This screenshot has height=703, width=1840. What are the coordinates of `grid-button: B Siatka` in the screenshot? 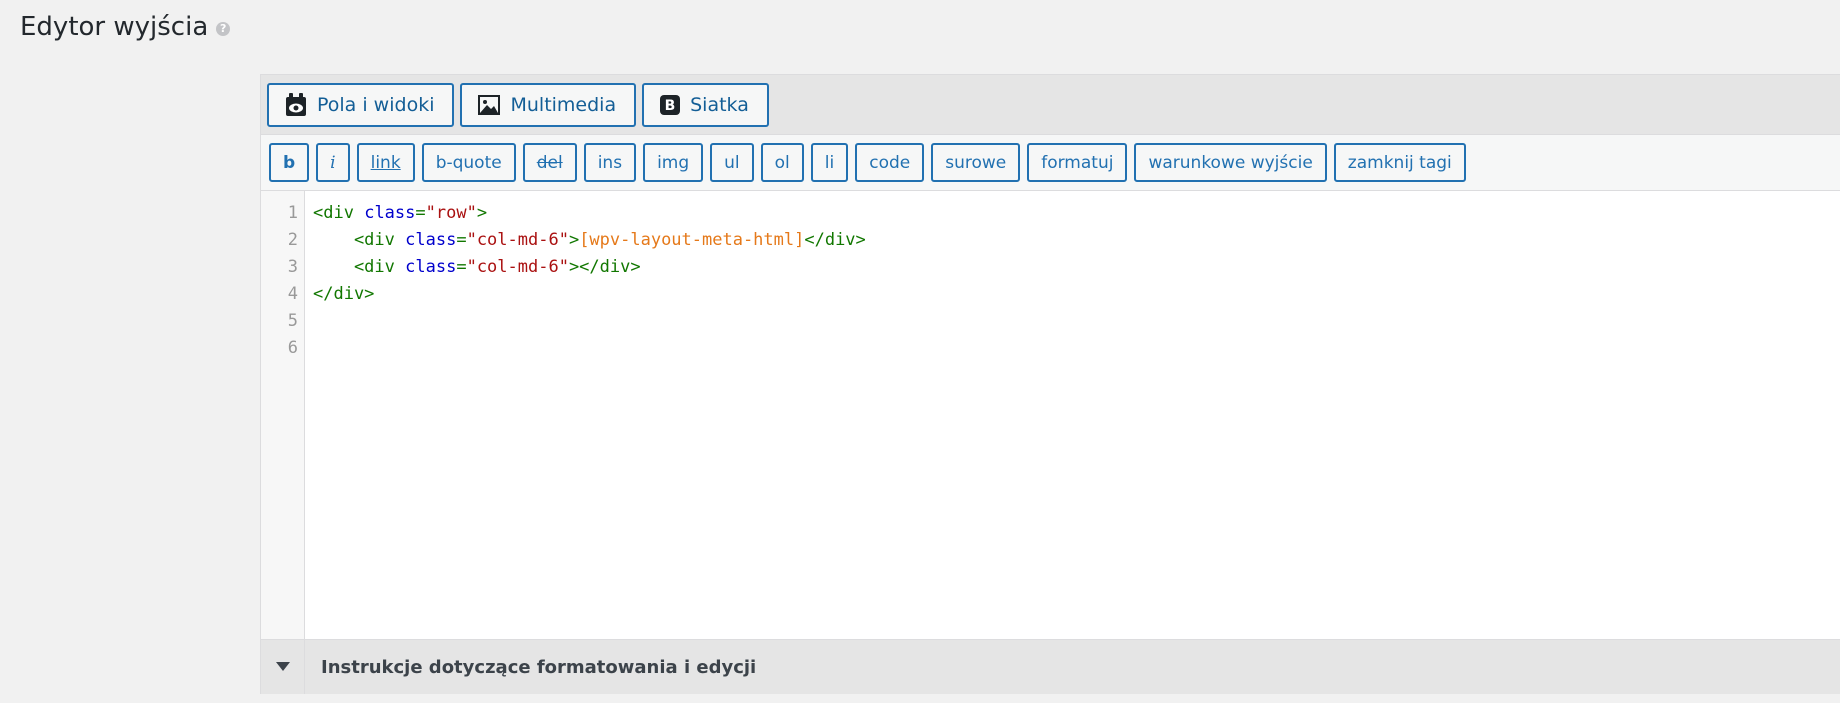 It's located at (705, 104).